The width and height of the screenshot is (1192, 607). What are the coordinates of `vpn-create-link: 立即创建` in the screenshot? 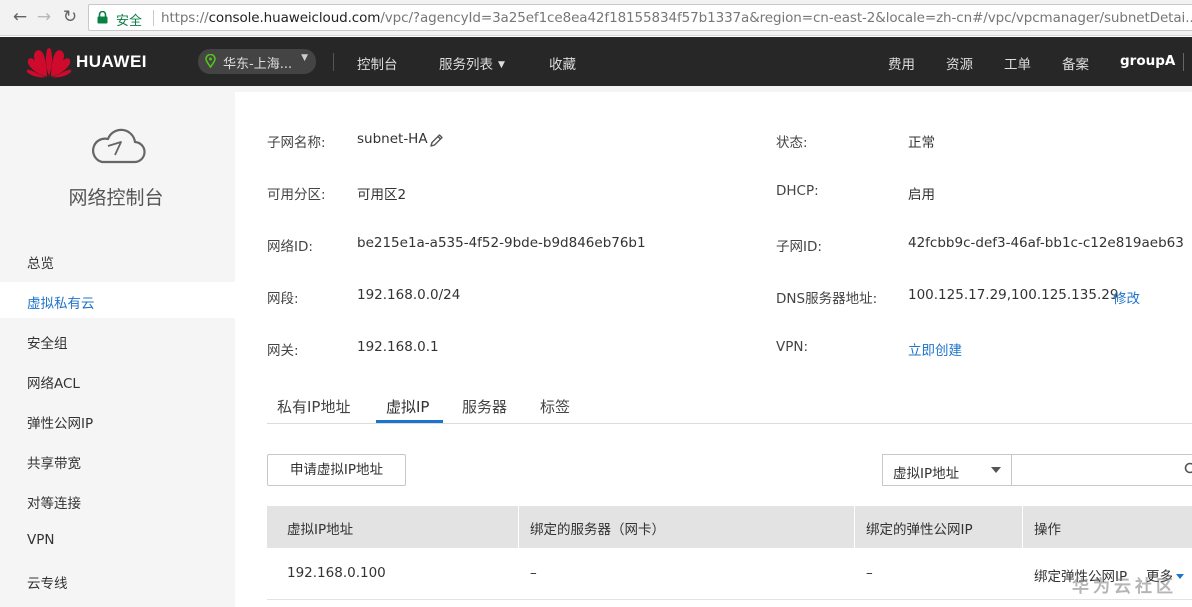 It's located at (935, 349).